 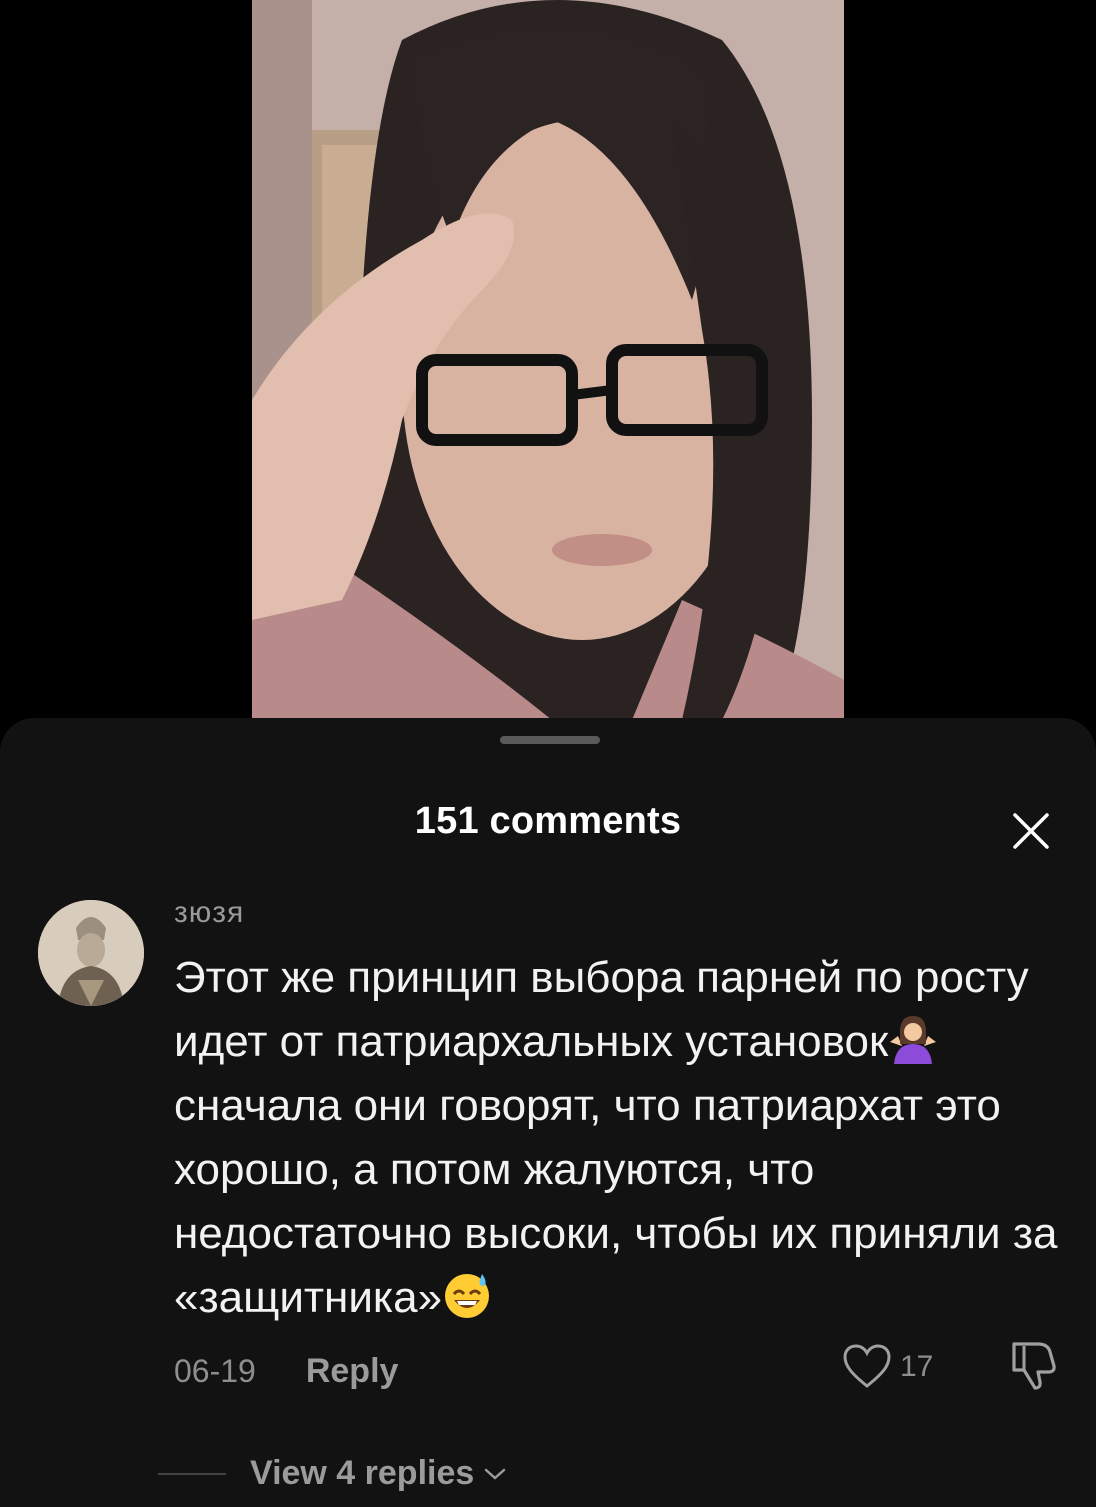 I want to click on avatar-image, so click(x=91, y=953).